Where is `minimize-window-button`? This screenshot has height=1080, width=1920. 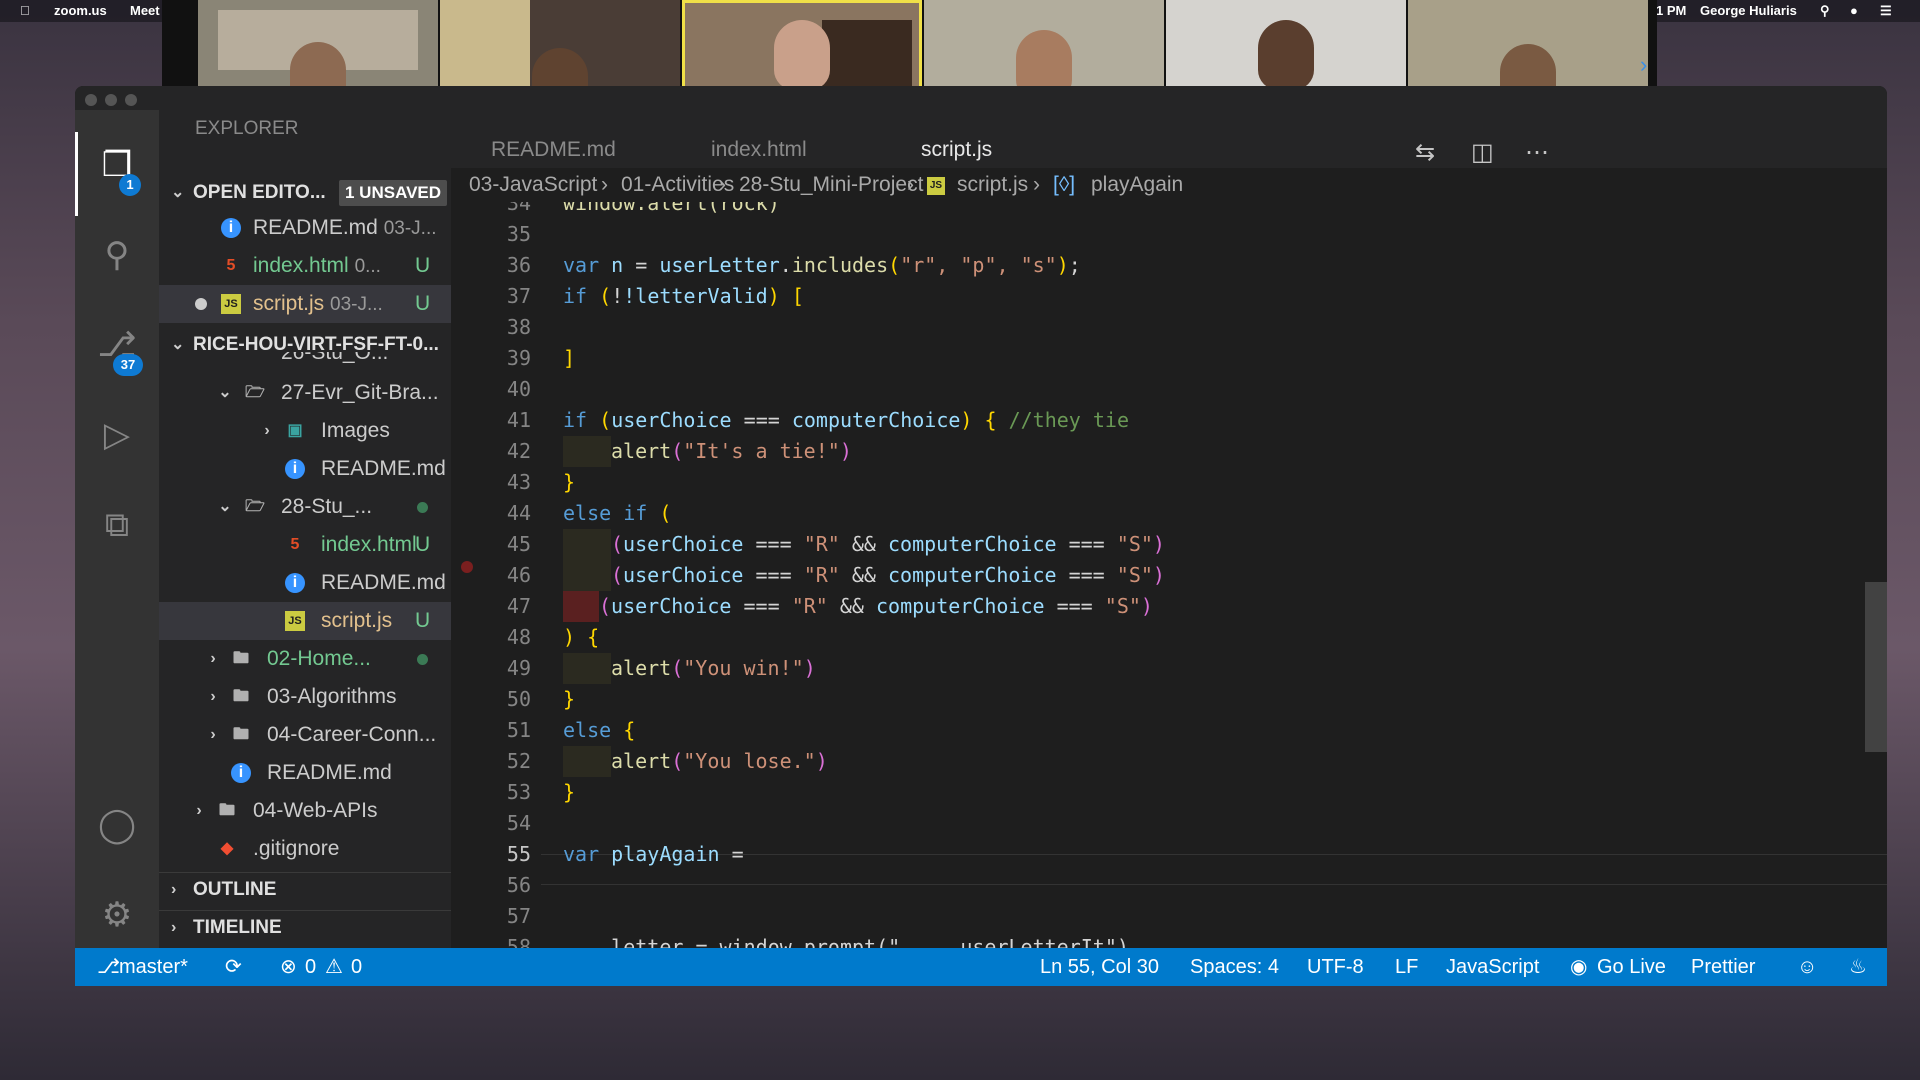
minimize-window-button is located at coordinates (111, 100).